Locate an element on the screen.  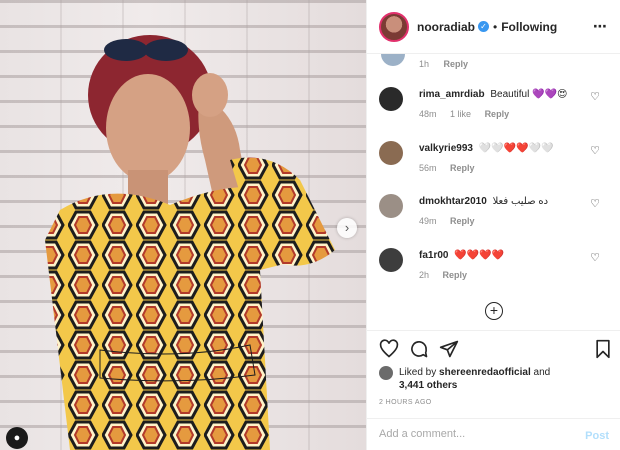
likes-prefix: Liked by is located at coordinates (418, 372).